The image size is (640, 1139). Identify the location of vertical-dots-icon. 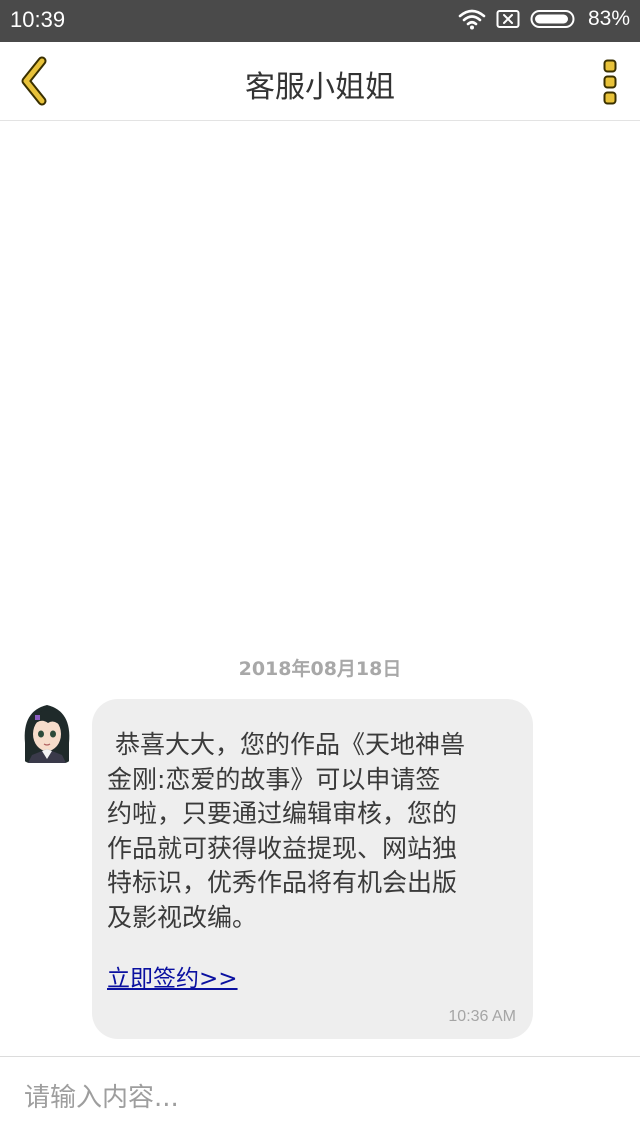
(610, 82).